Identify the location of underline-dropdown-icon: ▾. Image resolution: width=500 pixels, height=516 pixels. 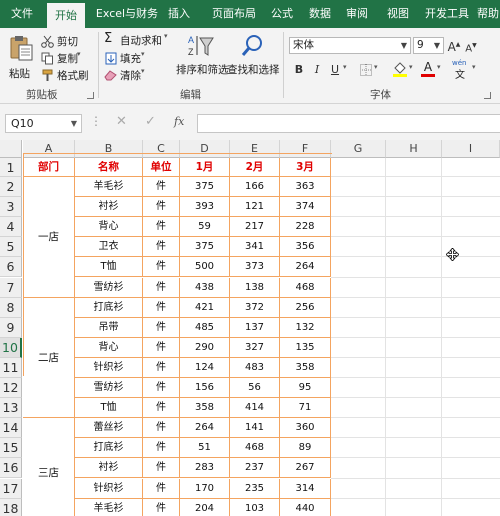
(345, 67).